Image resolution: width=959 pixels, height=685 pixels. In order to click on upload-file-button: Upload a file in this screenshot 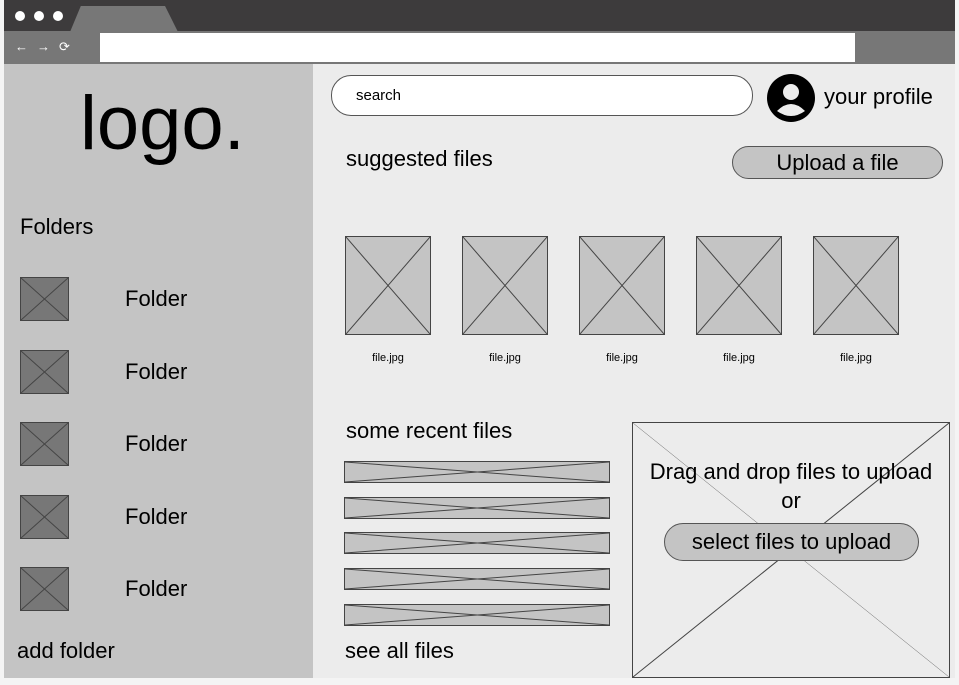, I will do `click(837, 162)`.